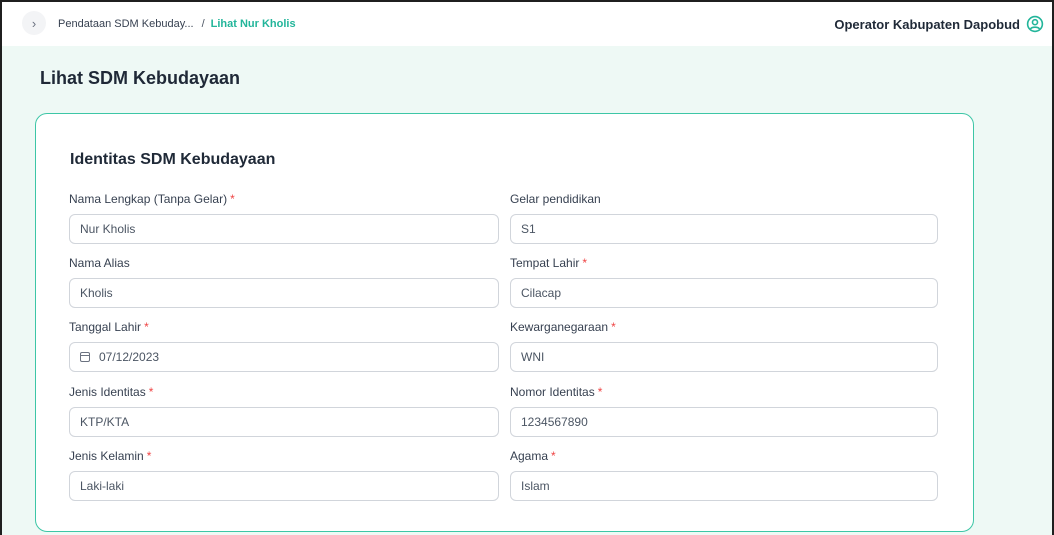 This screenshot has width=1054, height=535. What do you see at coordinates (1035, 24) in the screenshot?
I see `user-circle-icon` at bounding box center [1035, 24].